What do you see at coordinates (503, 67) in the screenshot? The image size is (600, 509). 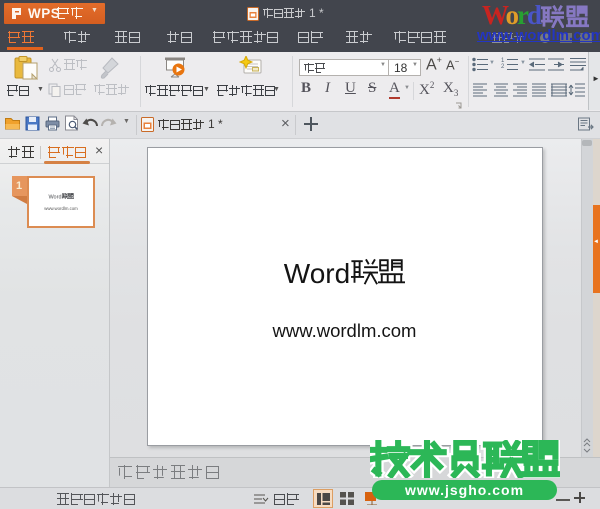 I see `svg-text: 2` at bounding box center [503, 67].